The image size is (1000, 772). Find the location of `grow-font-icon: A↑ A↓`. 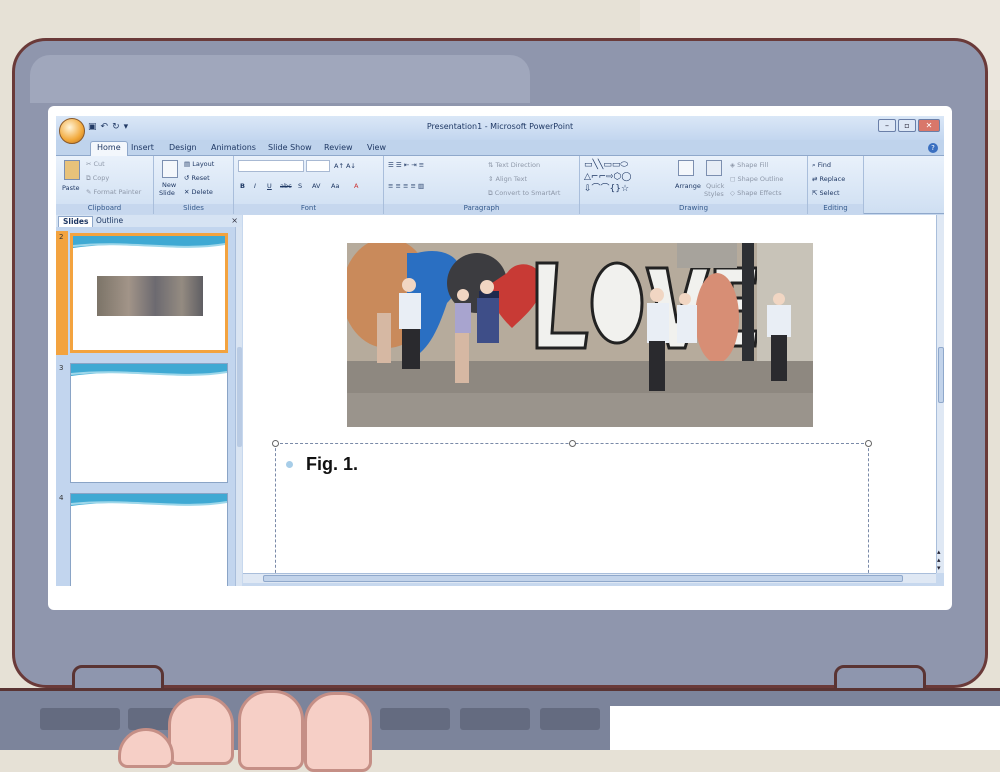

grow-font-icon: A↑ A↓ is located at coordinates (345, 166).